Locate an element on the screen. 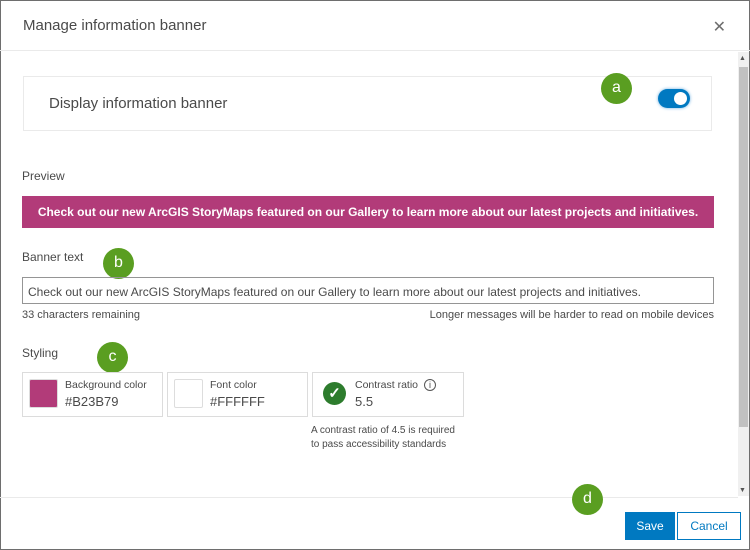 This screenshot has width=750, height=550. scroll-up-icon: ▲ is located at coordinates (742, 58).